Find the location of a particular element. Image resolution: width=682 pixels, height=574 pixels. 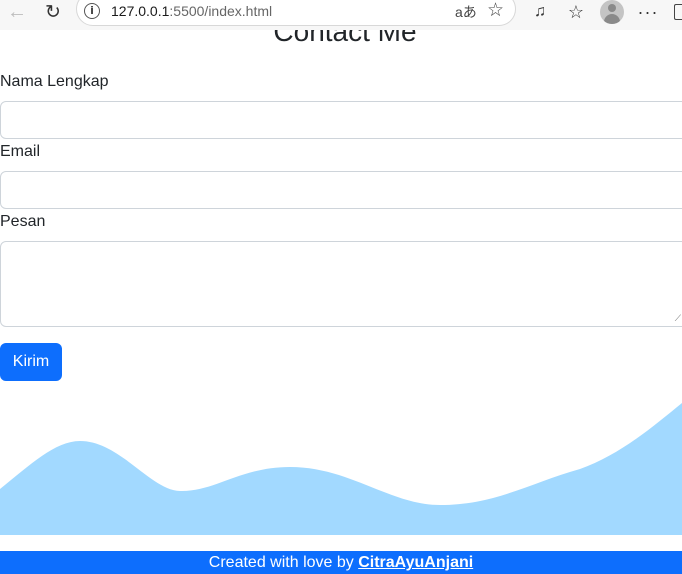

back-arrow-icon: ← is located at coordinates (17, 12).